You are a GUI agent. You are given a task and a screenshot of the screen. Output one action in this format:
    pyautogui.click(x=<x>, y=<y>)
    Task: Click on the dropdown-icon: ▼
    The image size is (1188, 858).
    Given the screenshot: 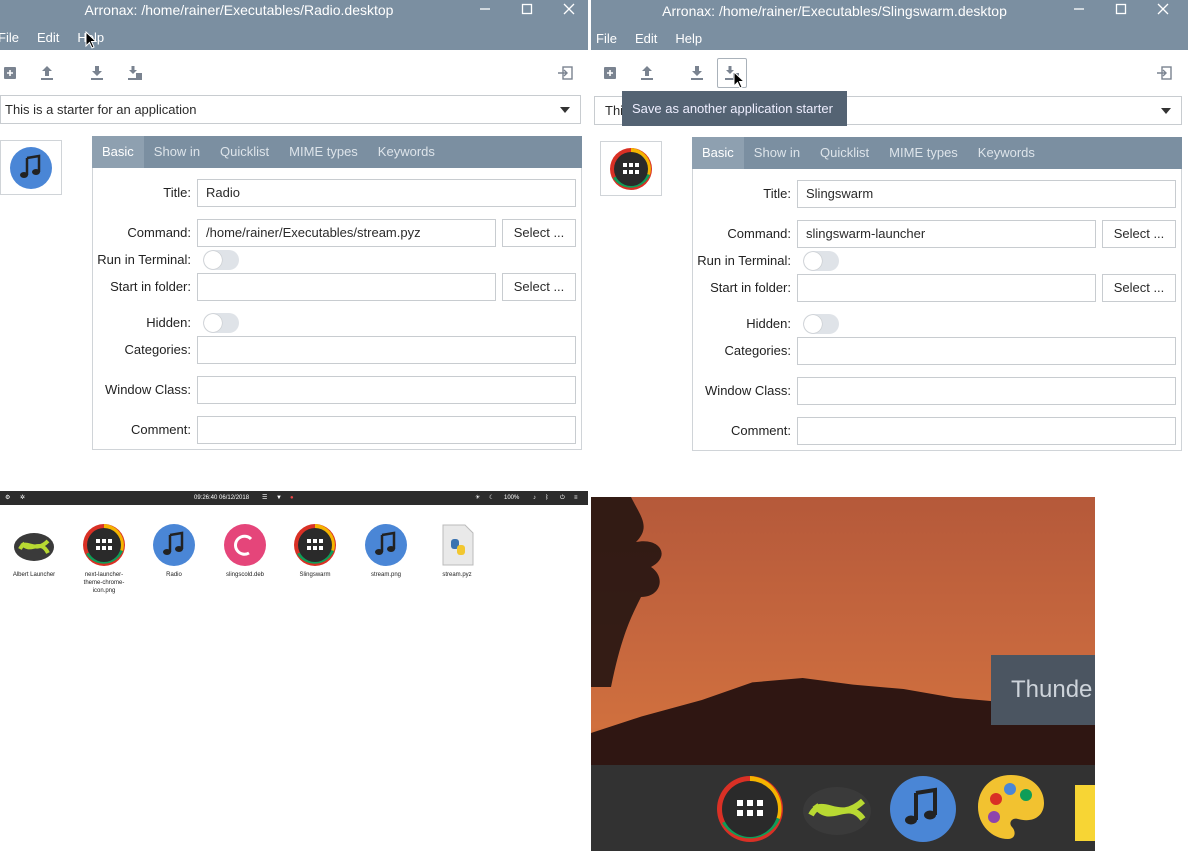 What is the action you would take?
    pyautogui.click(x=279, y=498)
    